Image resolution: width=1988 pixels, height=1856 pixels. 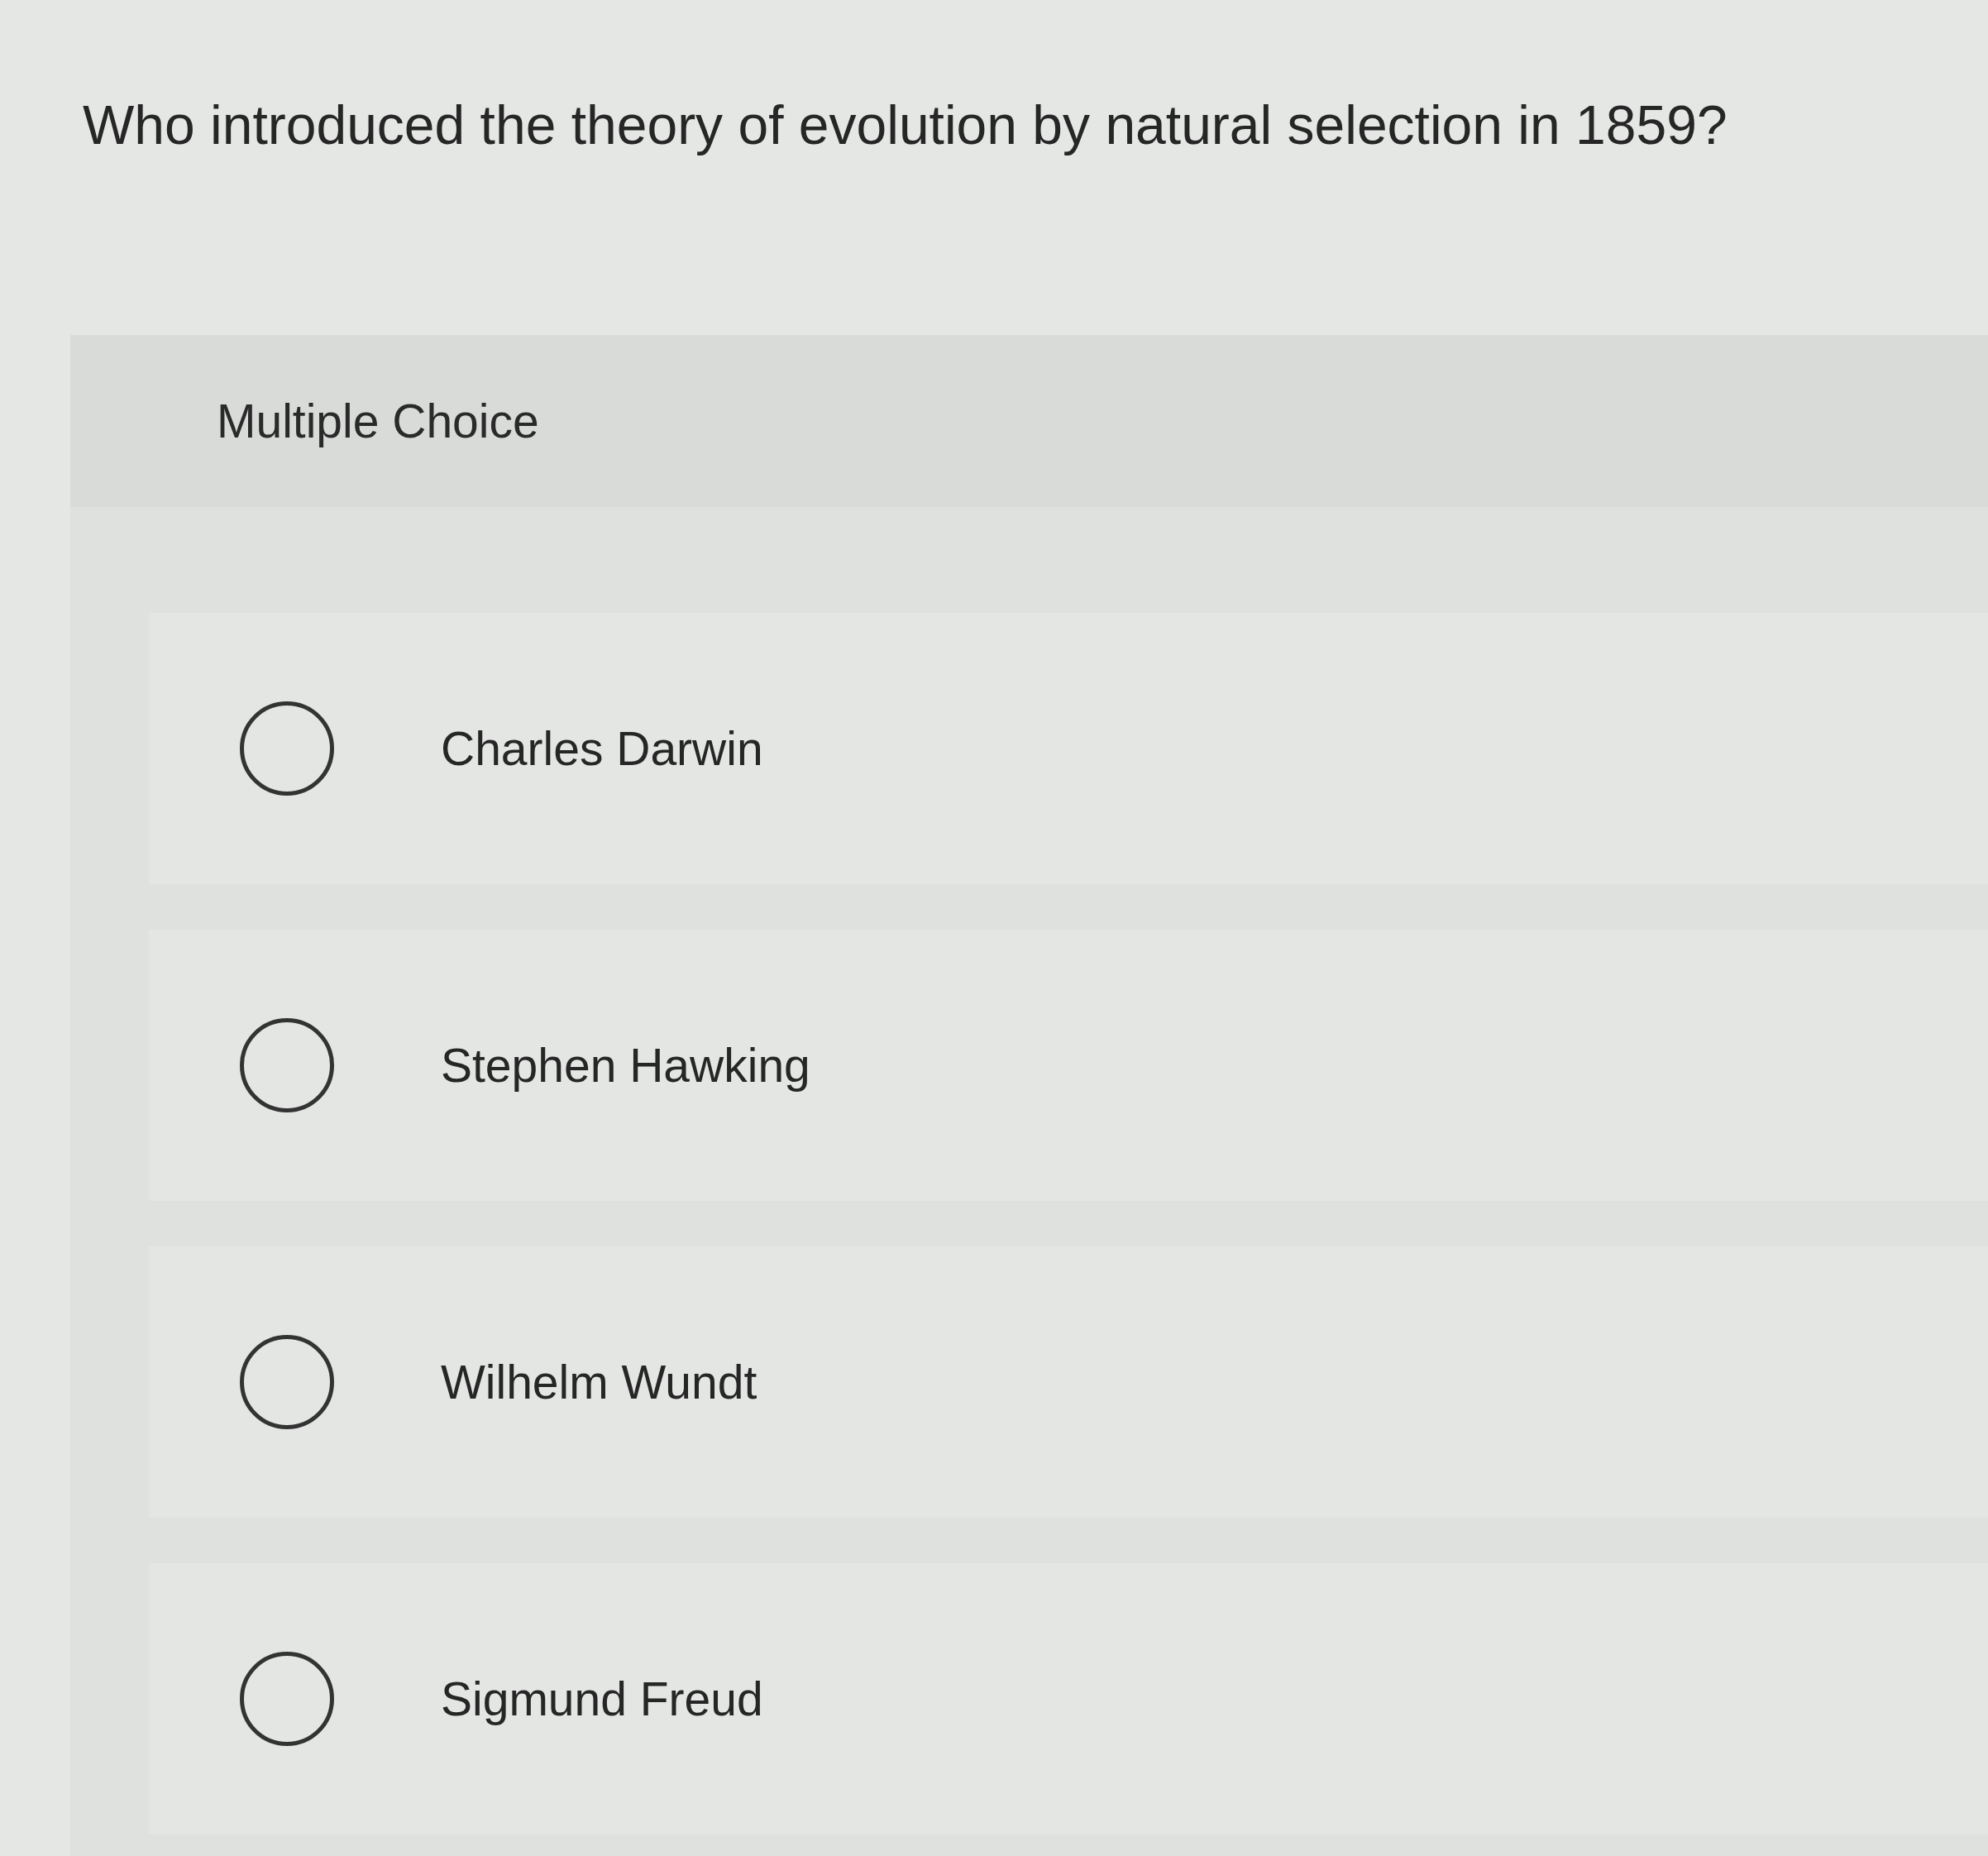 I want to click on option-label: Charles Darwin, so click(x=602, y=749).